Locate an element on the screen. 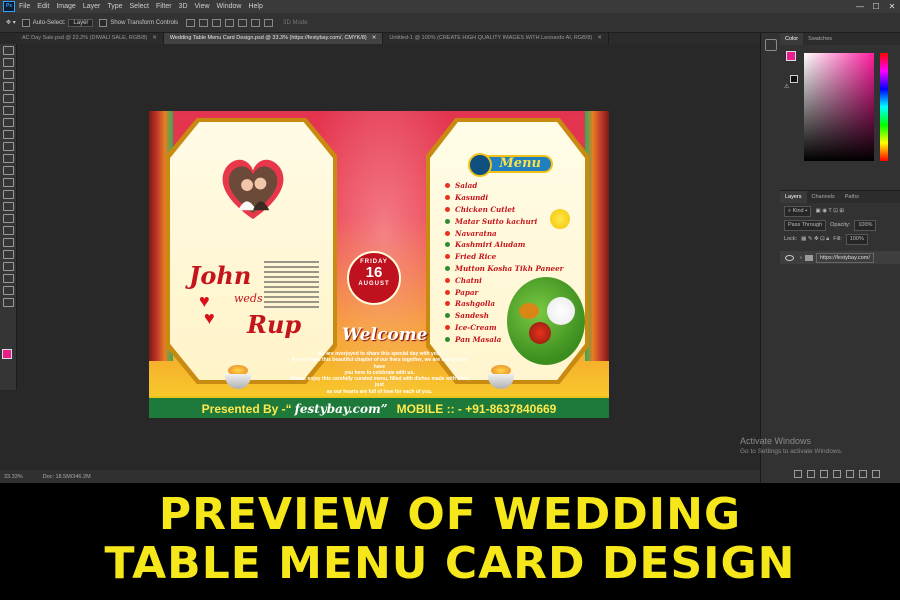  dodge-icon is located at coordinates (8, 218).